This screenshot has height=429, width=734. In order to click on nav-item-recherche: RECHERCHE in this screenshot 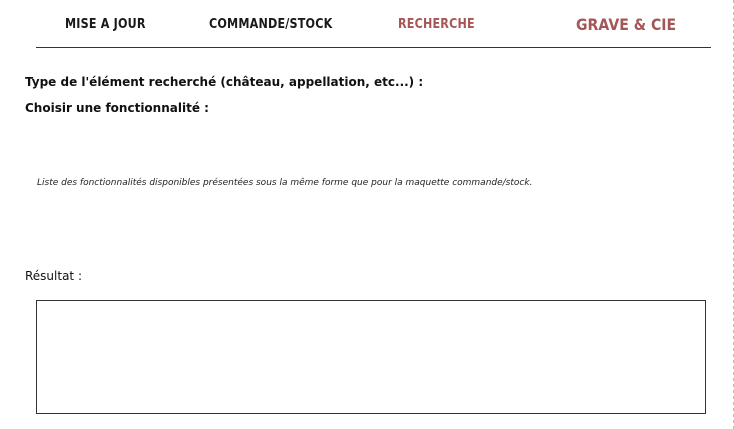, I will do `click(436, 25)`.